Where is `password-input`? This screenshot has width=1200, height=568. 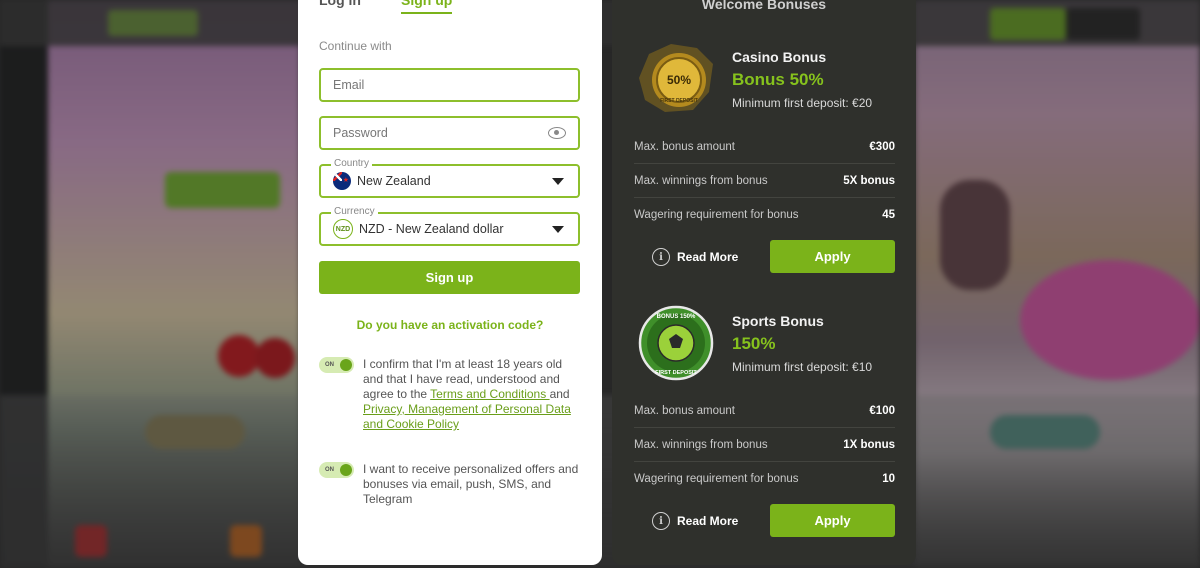 password-input is located at coordinates (440, 133).